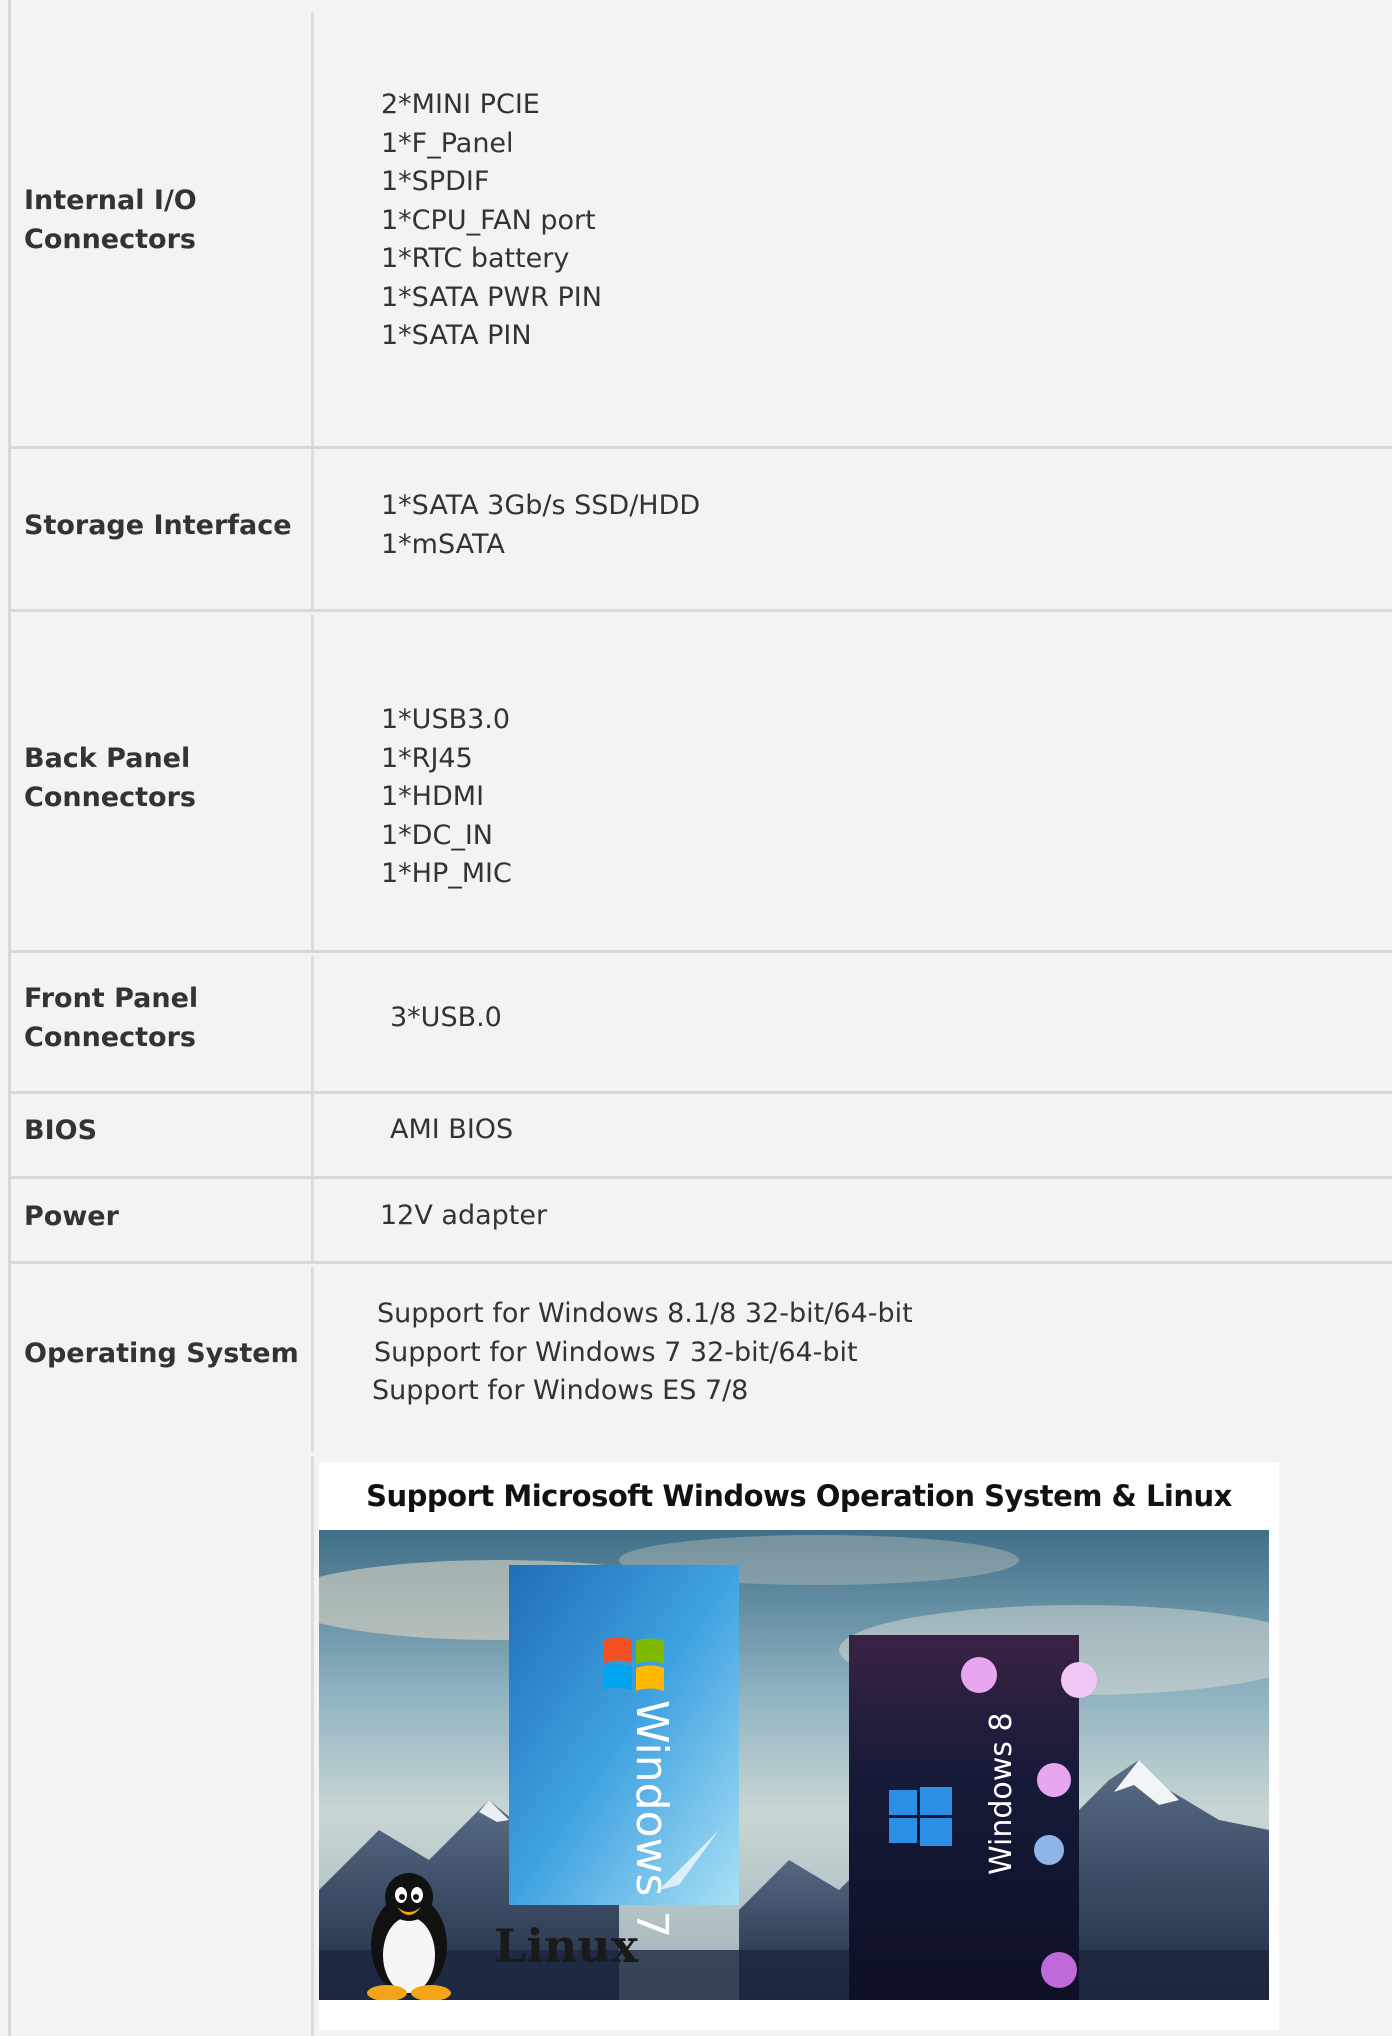 The image size is (1392, 2036). I want to click on list-item: 1*SPDIF, so click(435, 181).